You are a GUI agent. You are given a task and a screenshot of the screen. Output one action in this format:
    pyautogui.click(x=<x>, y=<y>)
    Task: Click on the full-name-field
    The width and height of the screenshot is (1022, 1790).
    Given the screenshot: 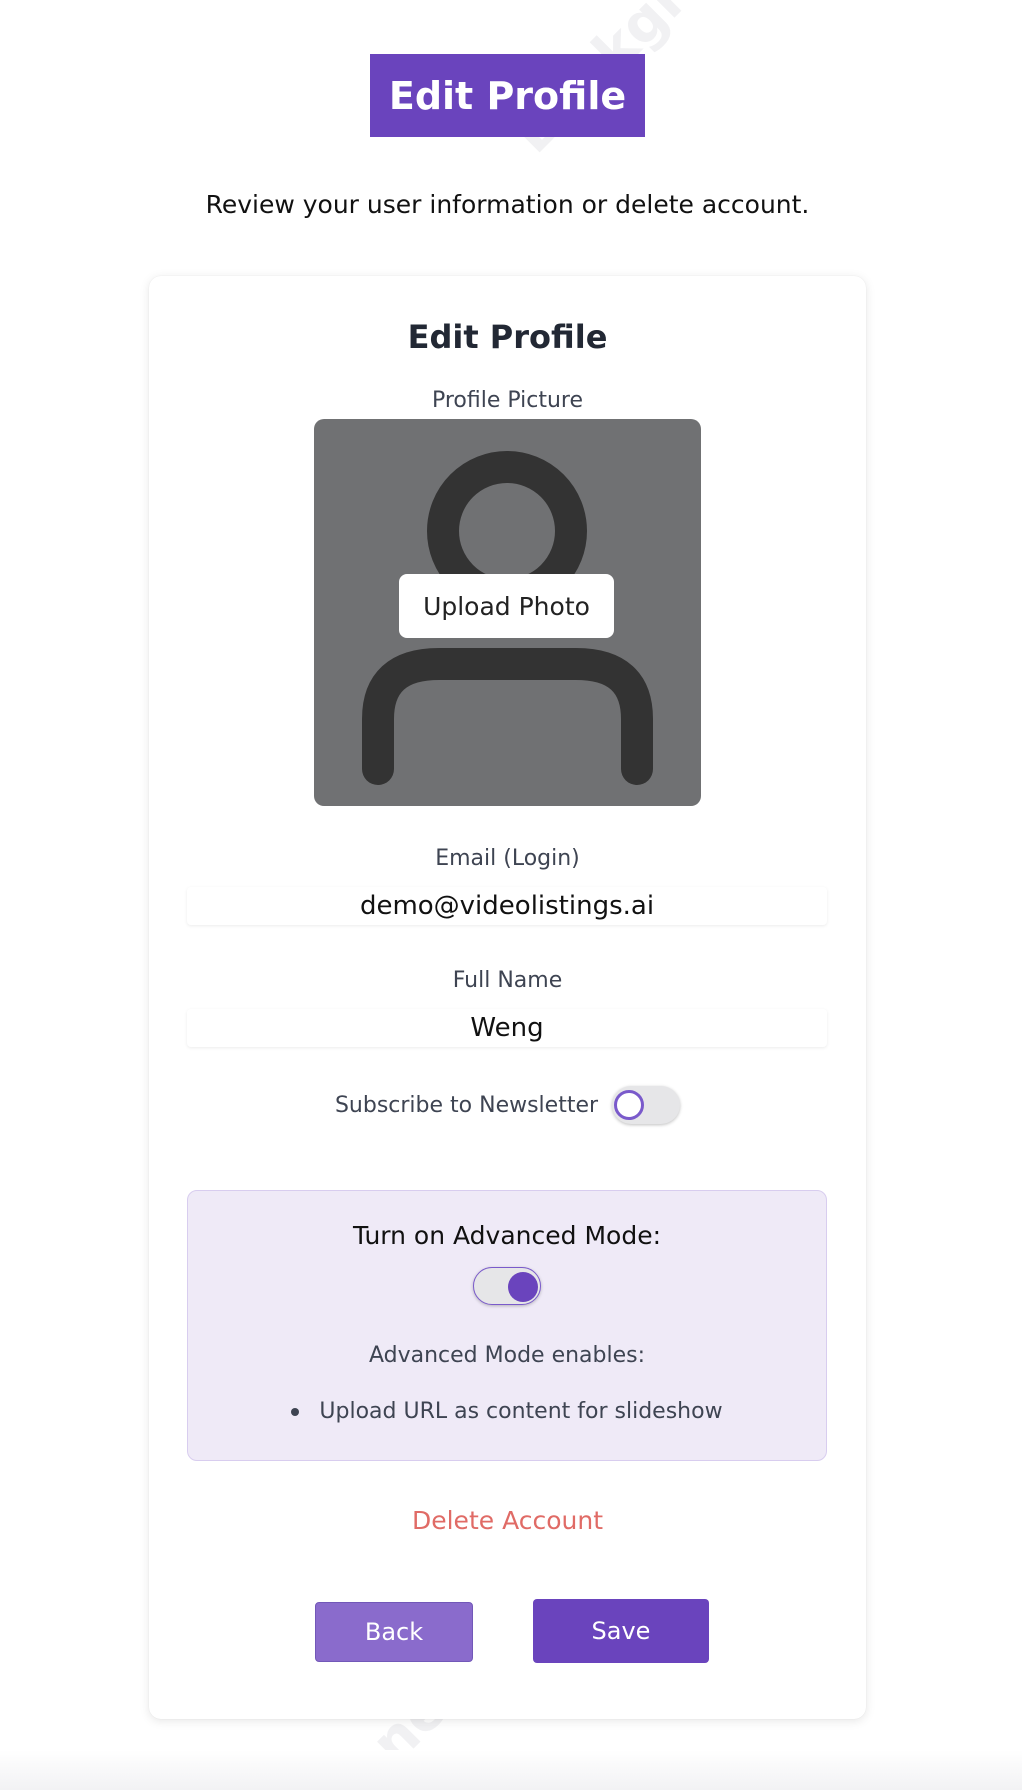 What is the action you would take?
    pyautogui.click(x=507, y=1028)
    